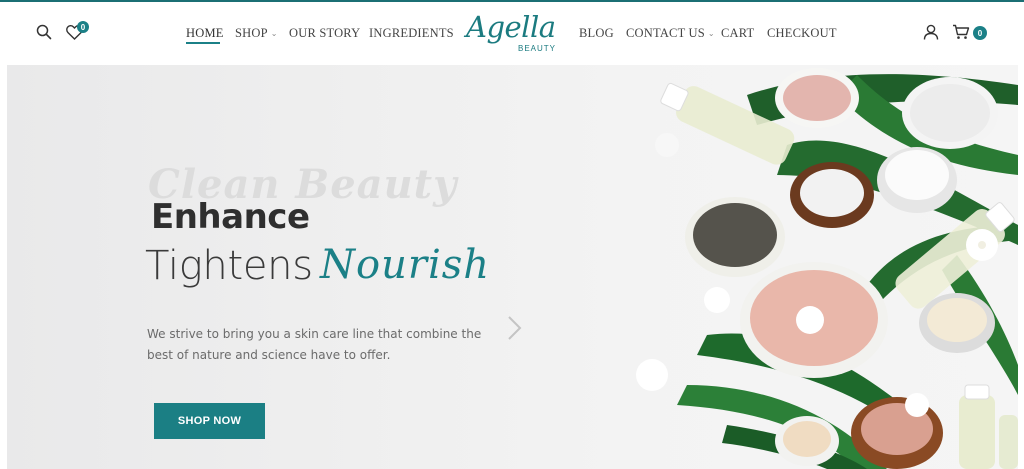 The width and height of the screenshot is (1024, 469). What do you see at coordinates (209, 421) in the screenshot?
I see `shop-now-button: SHOP NOW` at bounding box center [209, 421].